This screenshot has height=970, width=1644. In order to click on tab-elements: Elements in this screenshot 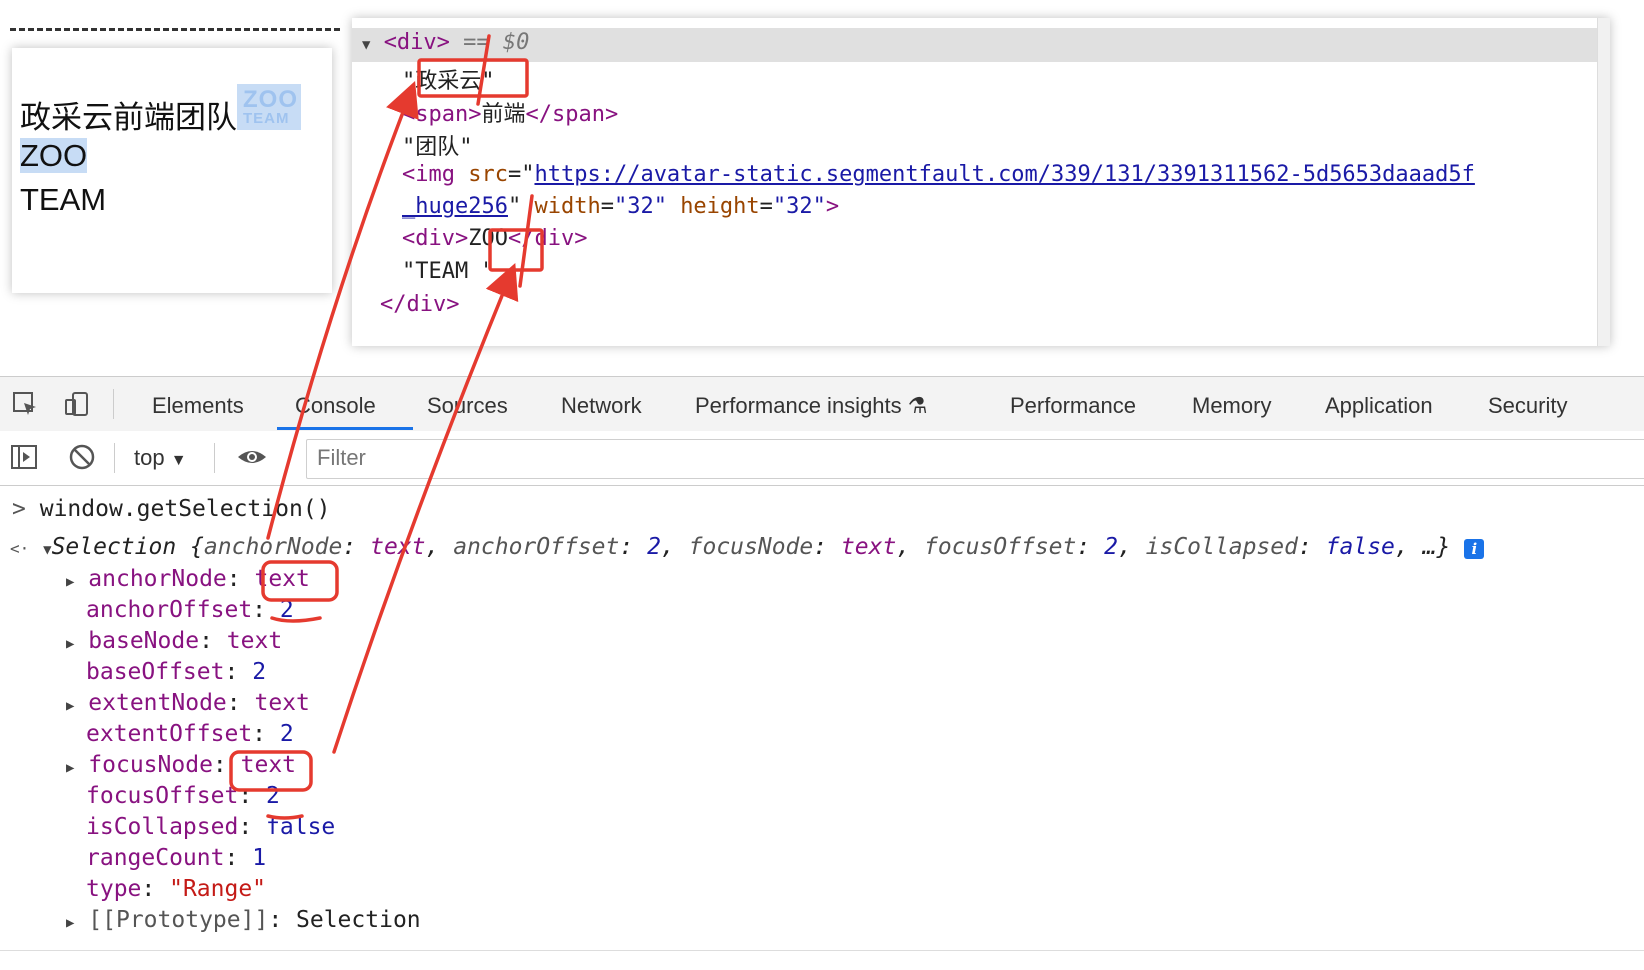, I will do `click(198, 406)`.